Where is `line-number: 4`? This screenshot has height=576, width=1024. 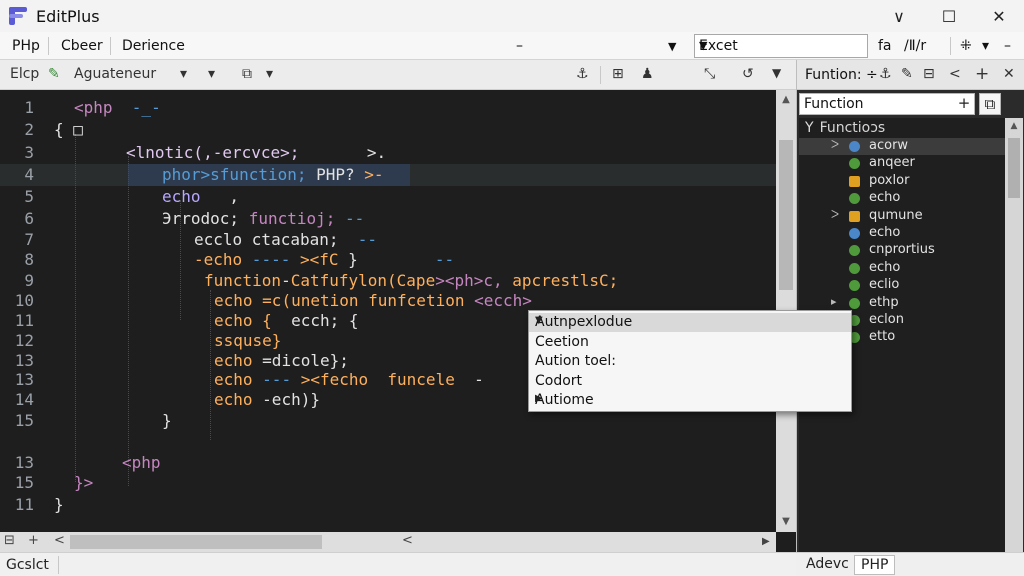
line-number: 4 is located at coordinates (29, 174).